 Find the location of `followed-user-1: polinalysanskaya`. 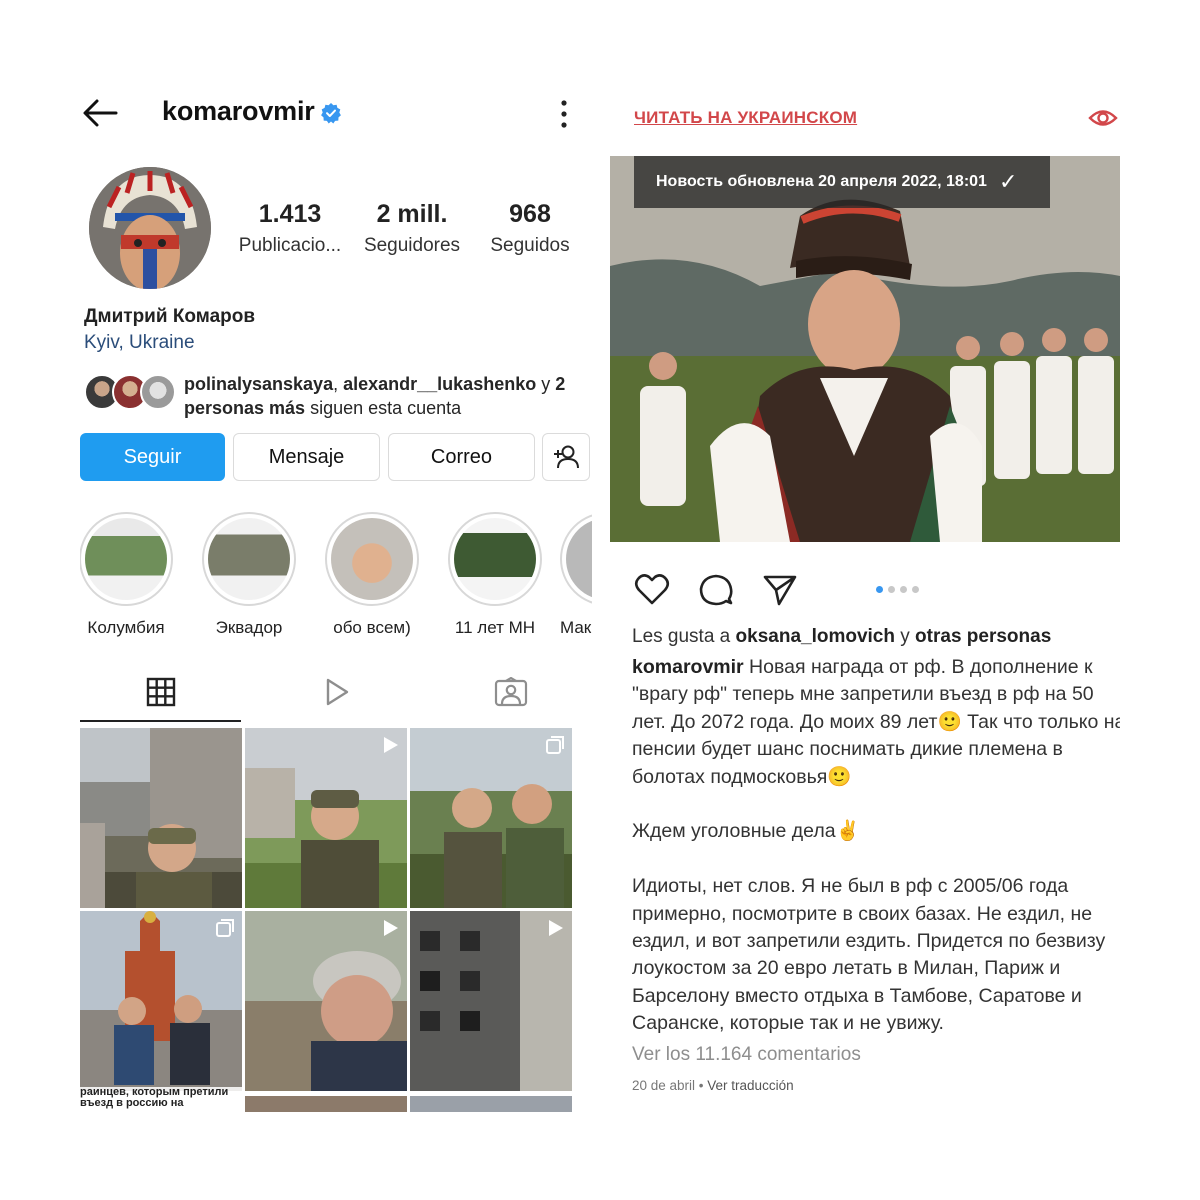

followed-user-1: polinalysanskaya is located at coordinates (258, 384).